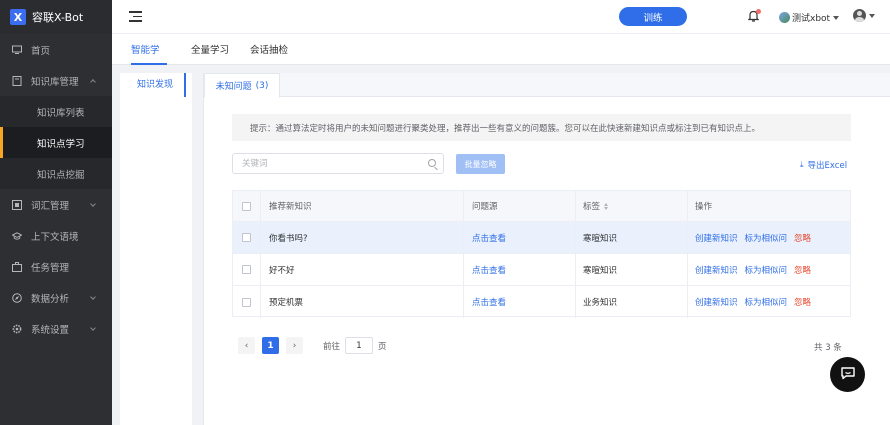  I want to click on sidebar-item-label: 知识库管理, so click(55, 82).